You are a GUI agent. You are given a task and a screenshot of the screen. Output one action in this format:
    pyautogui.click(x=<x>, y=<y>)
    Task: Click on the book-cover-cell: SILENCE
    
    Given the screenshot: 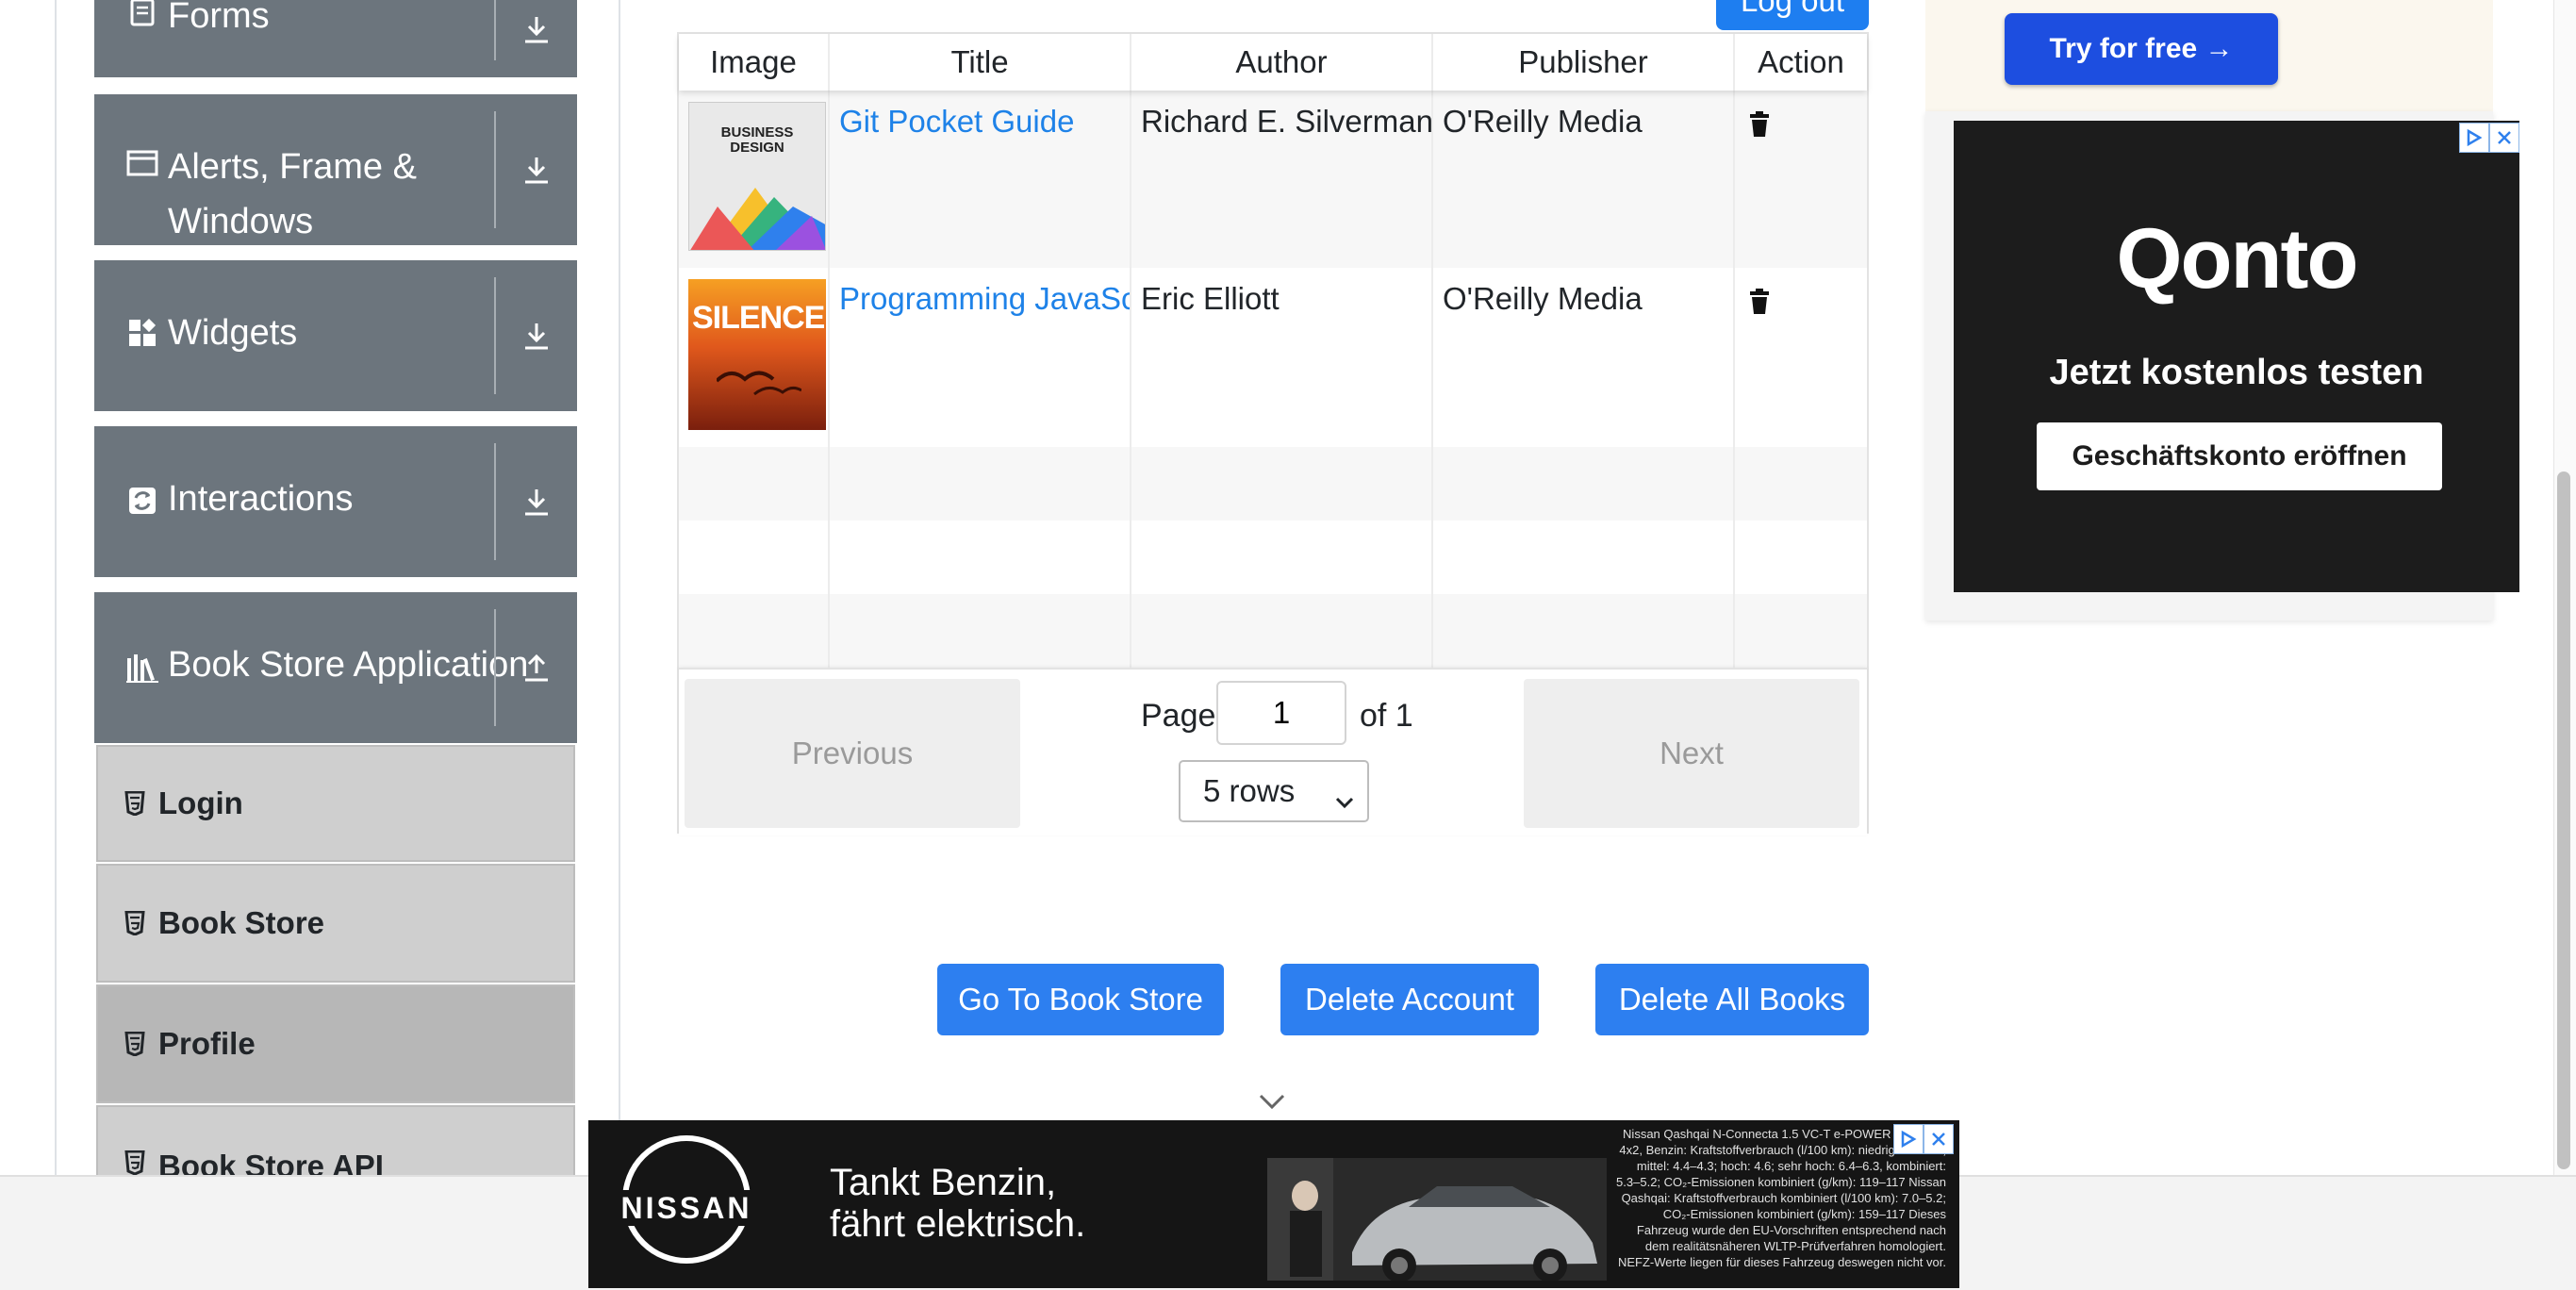 What is the action you would take?
    pyautogui.click(x=754, y=357)
    